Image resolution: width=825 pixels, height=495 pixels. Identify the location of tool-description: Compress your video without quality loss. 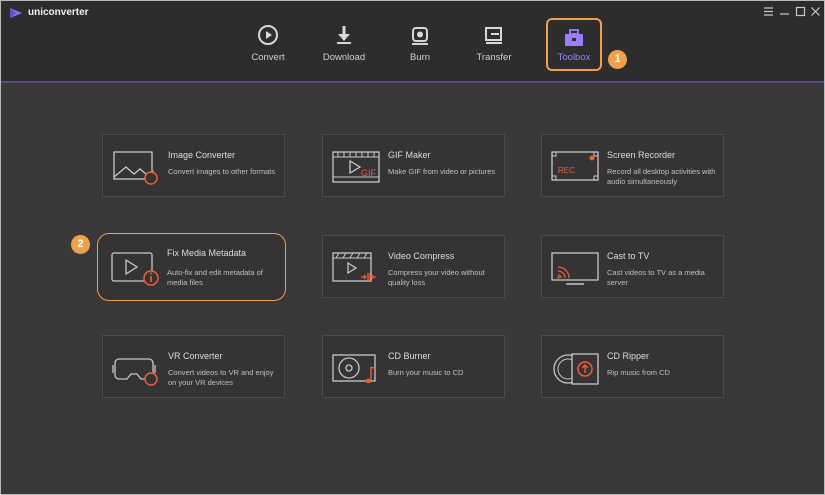
(436, 277).